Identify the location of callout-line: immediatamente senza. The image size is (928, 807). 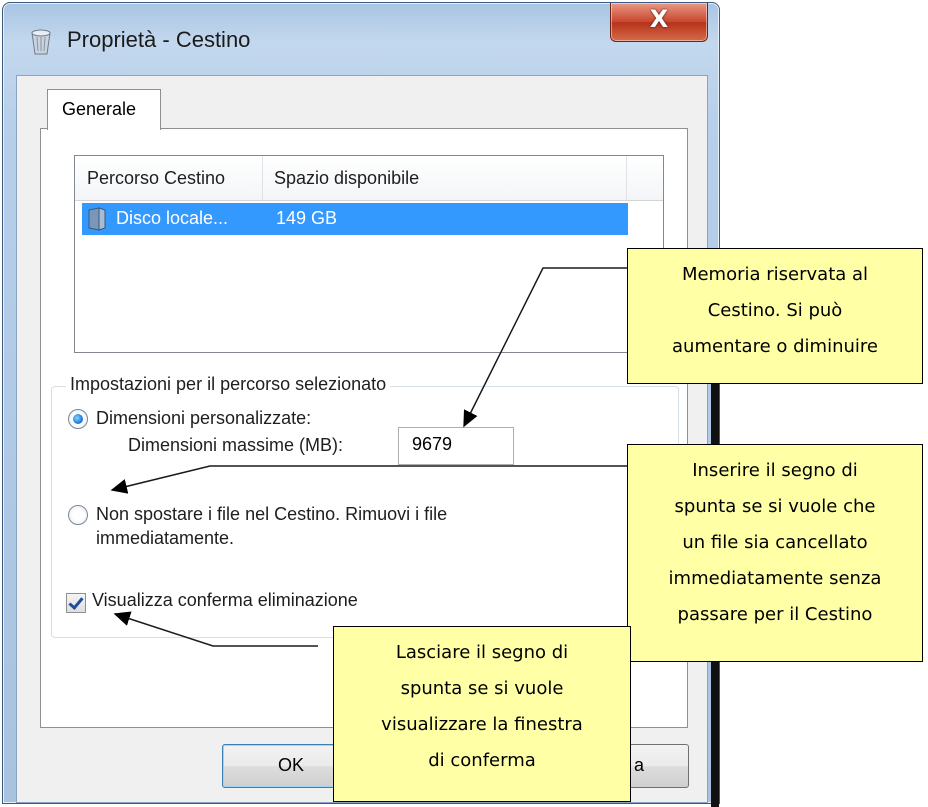
(775, 578).